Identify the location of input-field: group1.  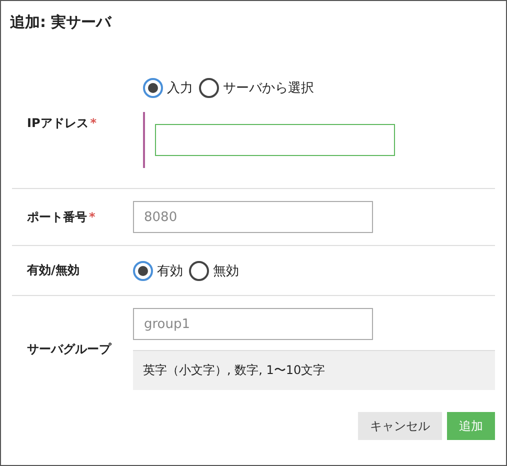
(253, 324).